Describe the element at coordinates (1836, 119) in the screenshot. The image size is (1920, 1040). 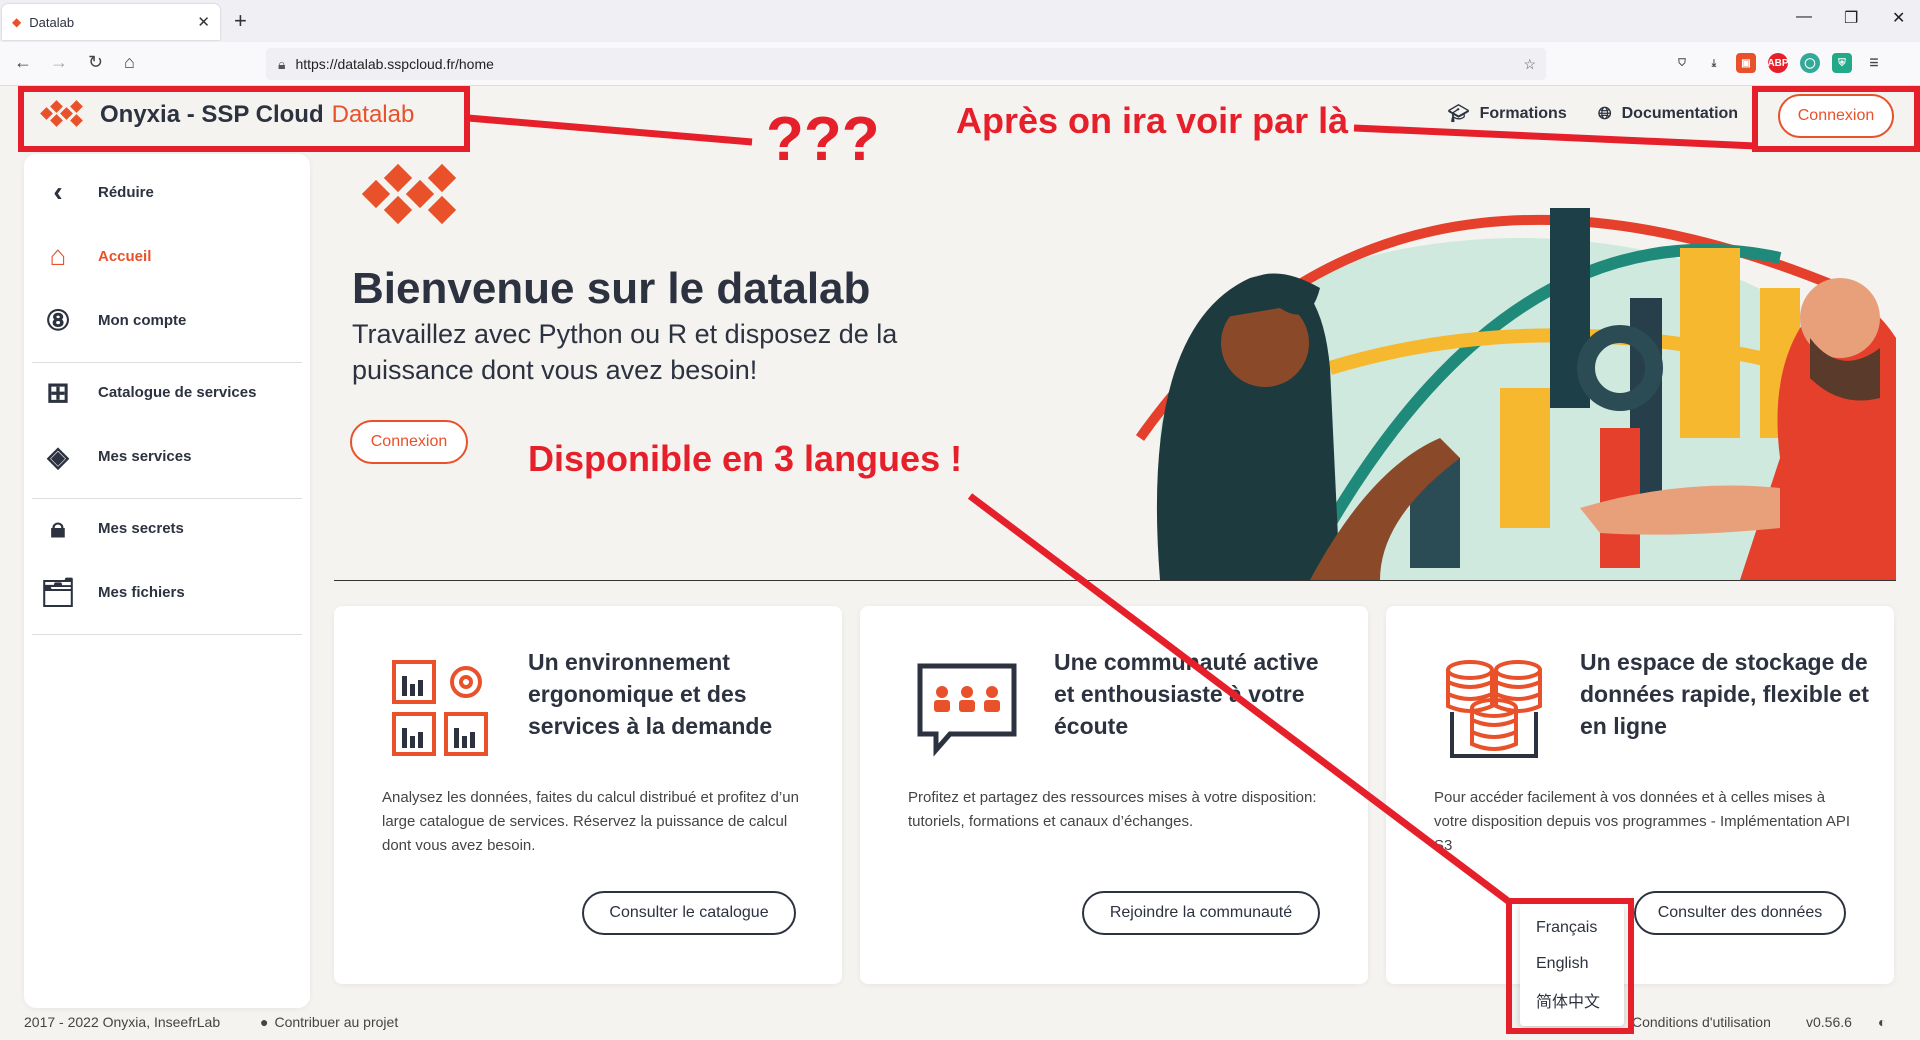
I see `annotation-box-login` at that location.